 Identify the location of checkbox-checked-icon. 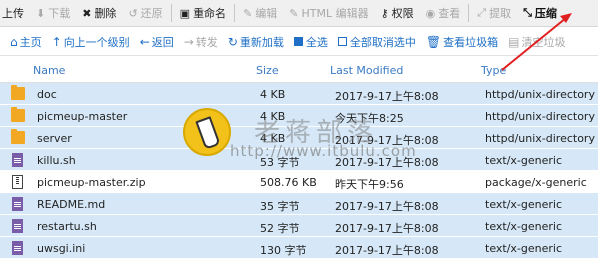
(298, 41).